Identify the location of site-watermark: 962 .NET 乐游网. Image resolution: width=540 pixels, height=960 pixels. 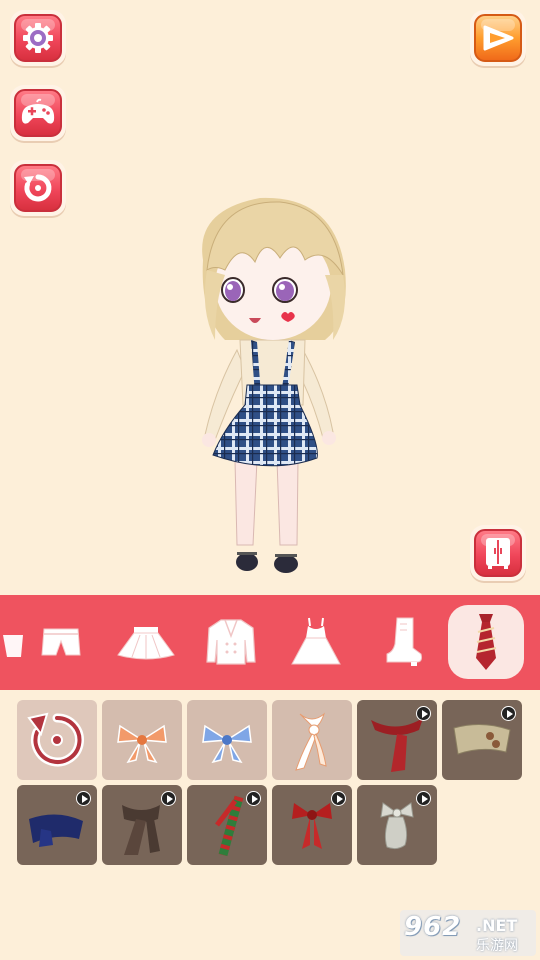
(468, 933).